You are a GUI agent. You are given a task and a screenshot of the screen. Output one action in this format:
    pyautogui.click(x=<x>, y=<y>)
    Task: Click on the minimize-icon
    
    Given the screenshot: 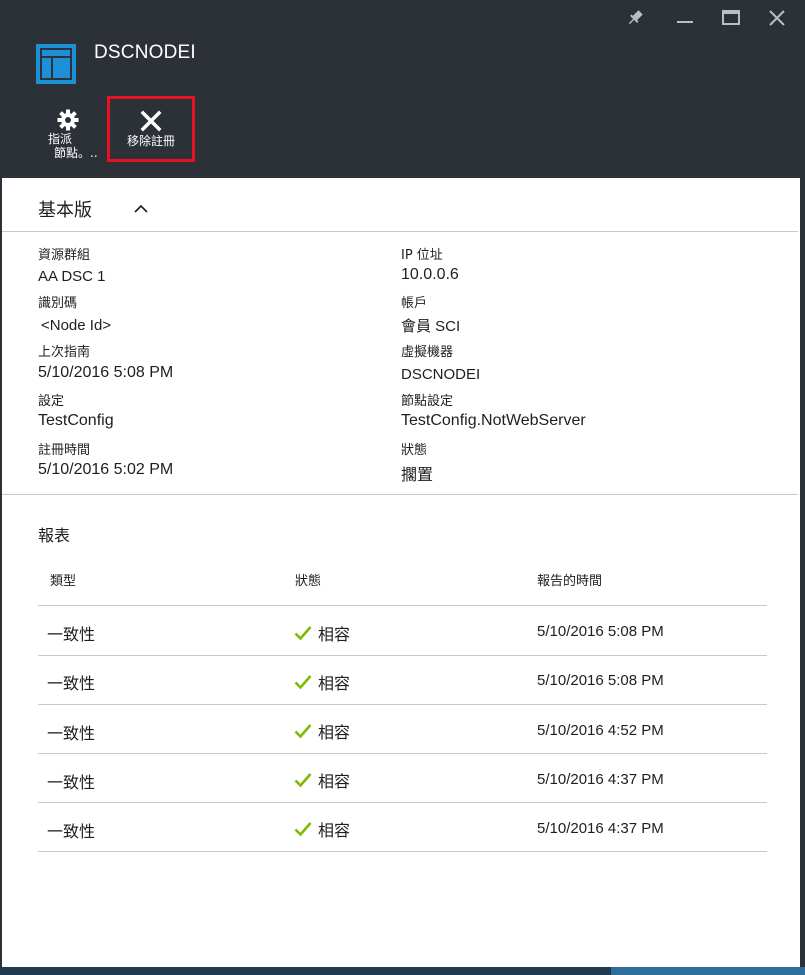 What is the action you would take?
    pyautogui.click(x=685, y=18)
    